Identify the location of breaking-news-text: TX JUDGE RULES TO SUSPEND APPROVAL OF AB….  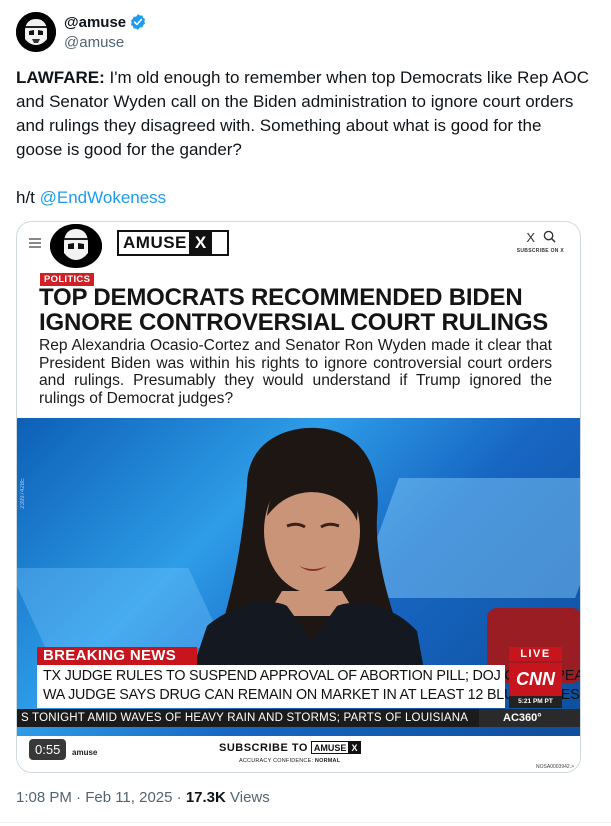
(309, 686).